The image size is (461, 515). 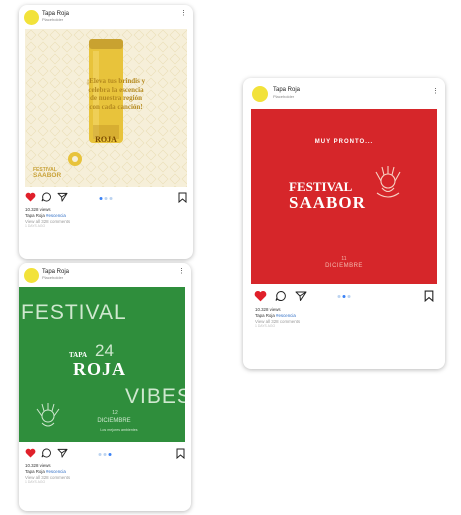 I want to click on quote-line: con cada canción!, so click(x=116, y=106).